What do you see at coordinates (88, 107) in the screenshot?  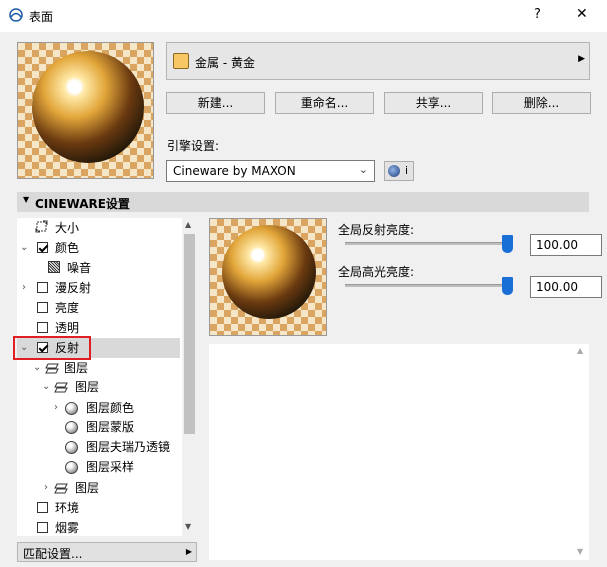 I see `preview-sphere` at bounding box center [88, 107].